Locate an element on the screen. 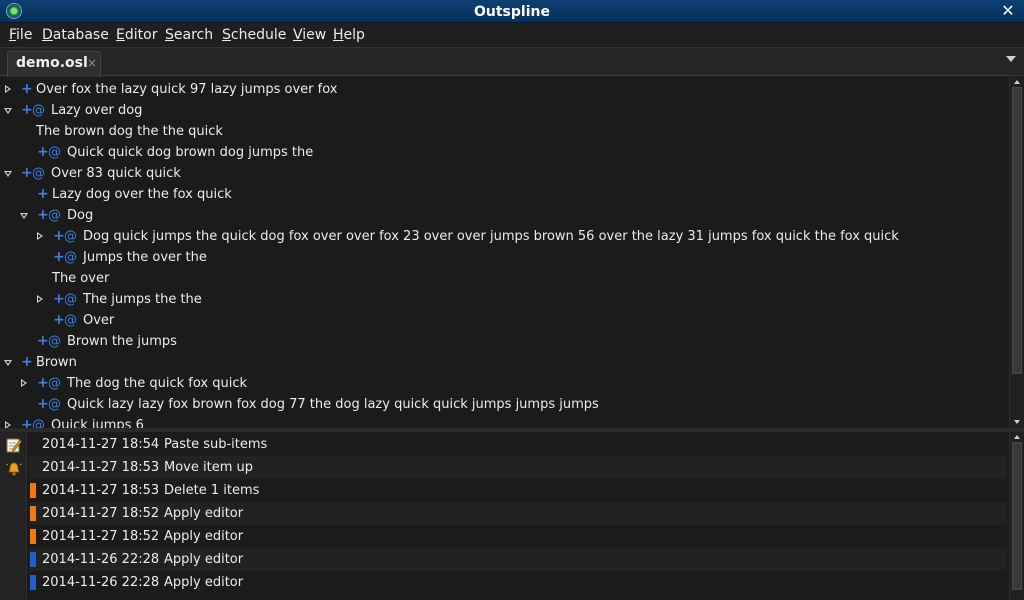 The width and height of the screenshot is (1024, 600). tree-item: + Brown is located at coordinates (504, 362).